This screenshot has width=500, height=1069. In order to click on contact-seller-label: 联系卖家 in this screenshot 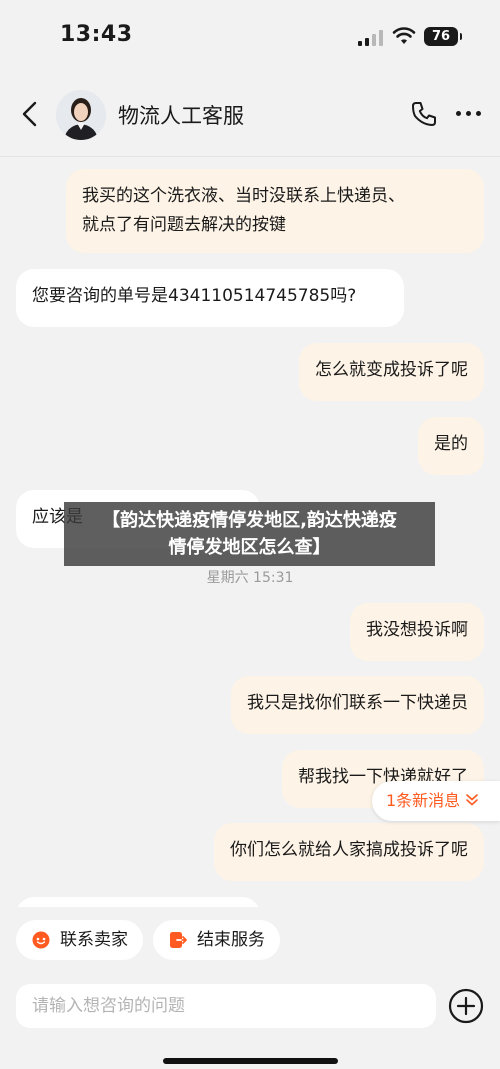, I will do `click(94, 940)`.